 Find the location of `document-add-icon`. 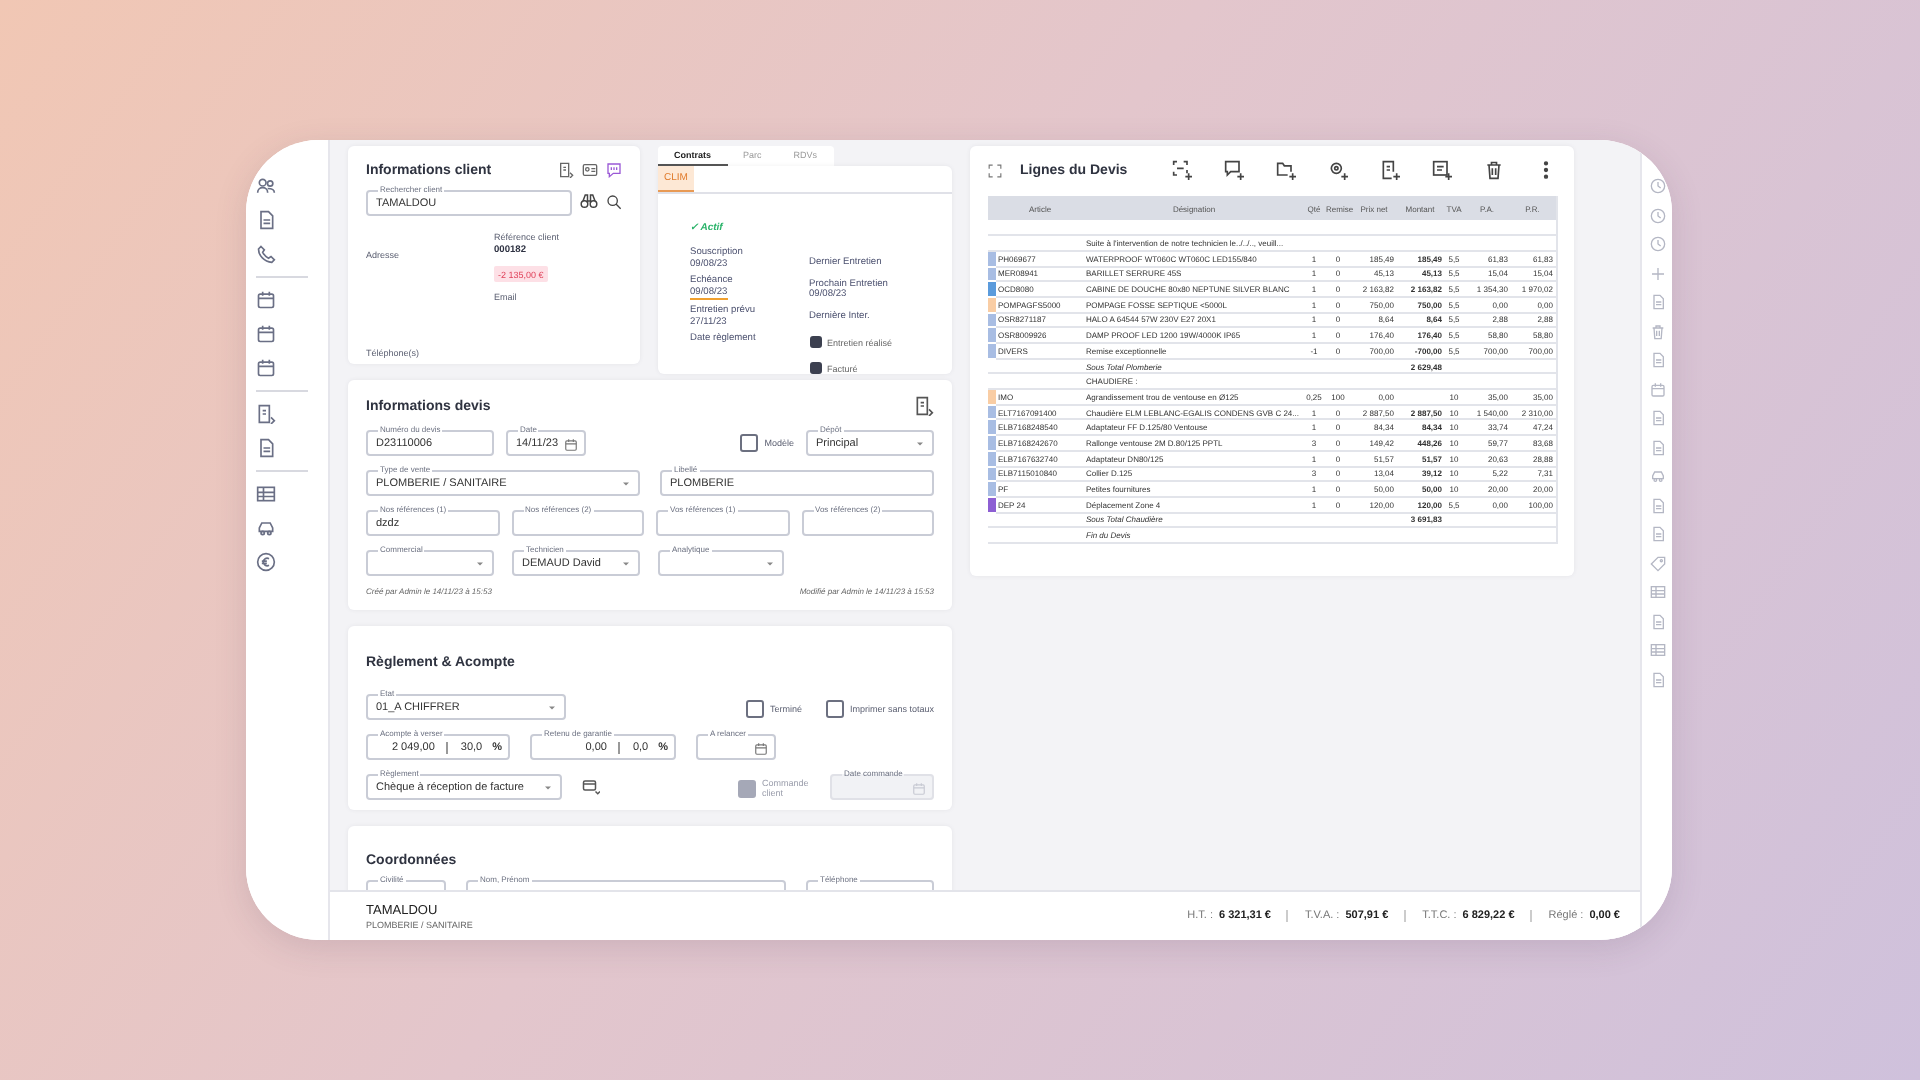

document-add-icon is located at coordinates (1390, 170).